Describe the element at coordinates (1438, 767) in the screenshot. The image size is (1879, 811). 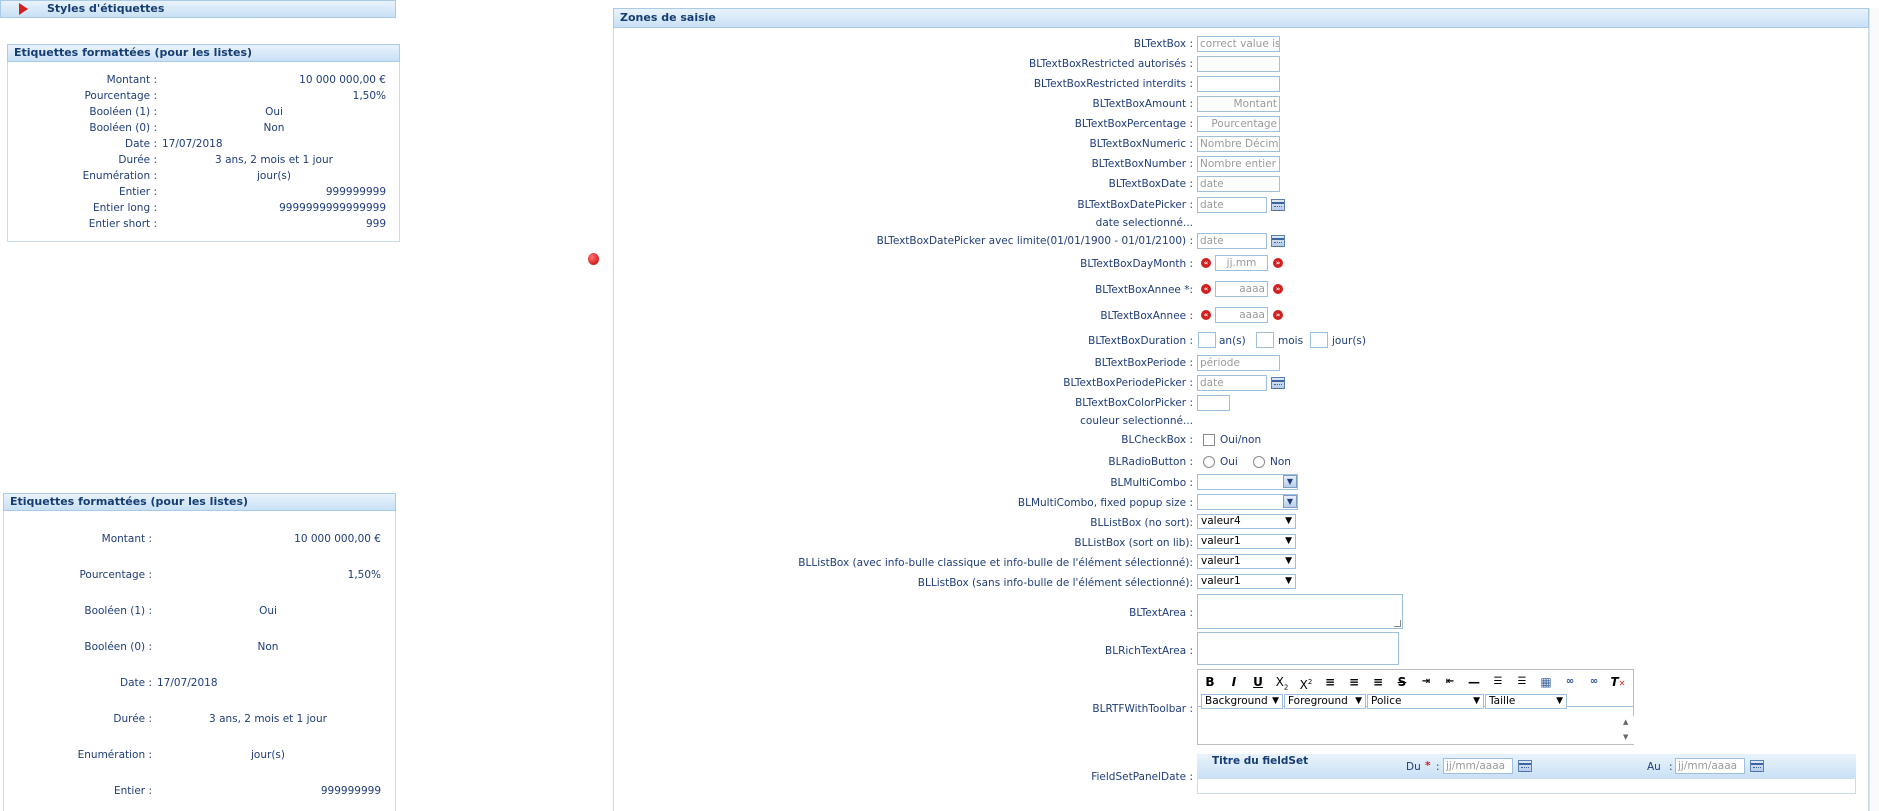
I see `fieldset-du-colon: :` at that location.